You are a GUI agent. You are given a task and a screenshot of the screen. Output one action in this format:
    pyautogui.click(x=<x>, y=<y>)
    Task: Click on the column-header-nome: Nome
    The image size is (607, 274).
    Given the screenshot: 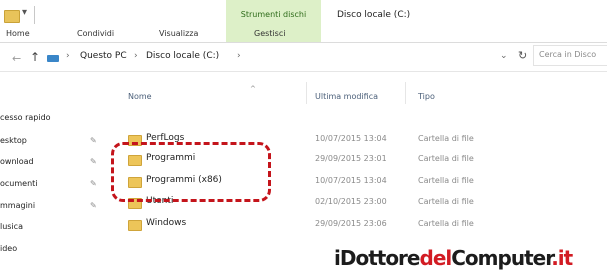 What is the action you would take?
    pyautogui.click(x=140, y=96)
    